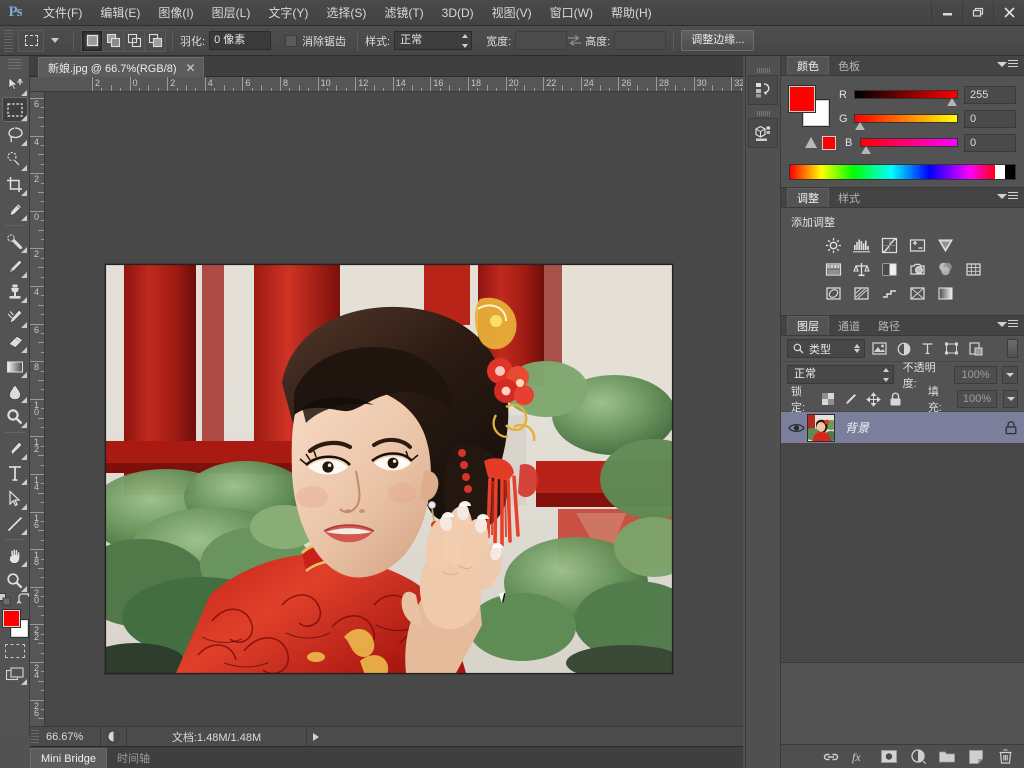 The width and height of the screenshot is (1024, 768). I want to click on tab-paths: 路径, so click(889, 325).